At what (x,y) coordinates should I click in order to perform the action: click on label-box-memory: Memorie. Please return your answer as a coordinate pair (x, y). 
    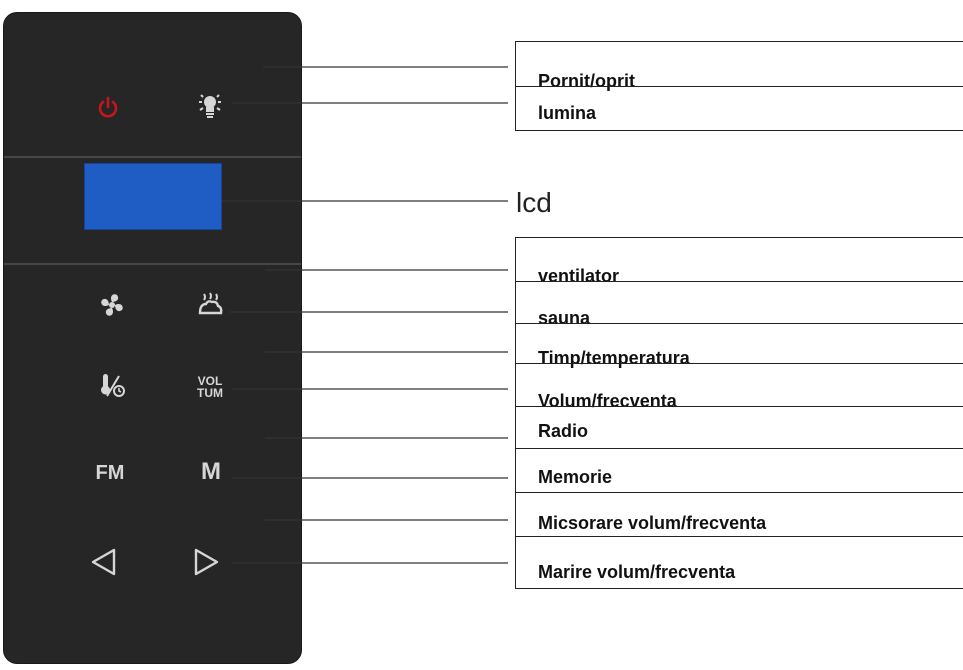
    Looking at the image, I should click on (739, 470).